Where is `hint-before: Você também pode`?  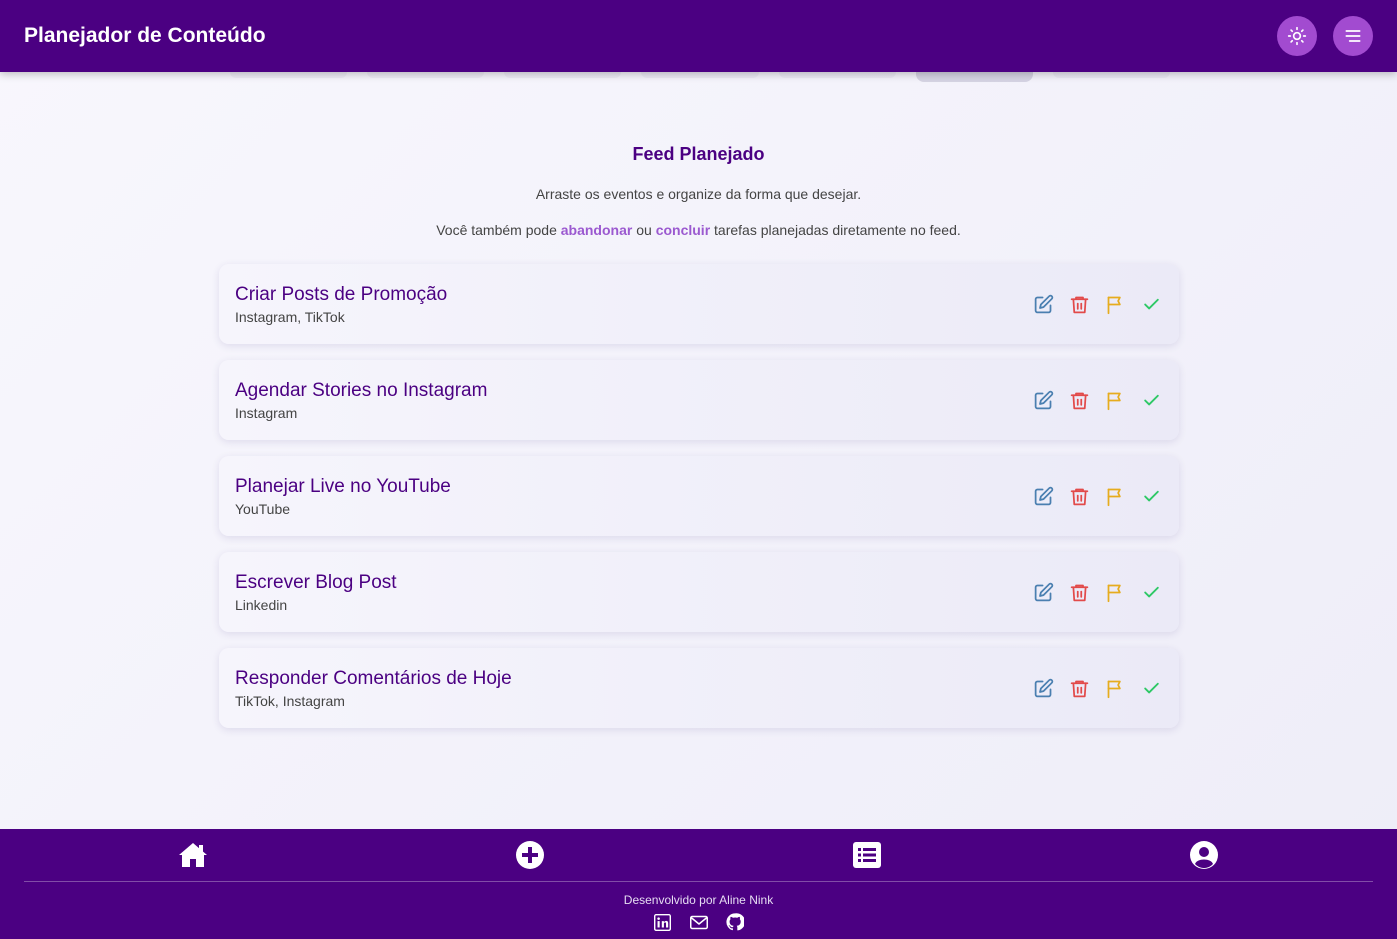
hint-before: Você também pode is located at coordinates (498, 230).